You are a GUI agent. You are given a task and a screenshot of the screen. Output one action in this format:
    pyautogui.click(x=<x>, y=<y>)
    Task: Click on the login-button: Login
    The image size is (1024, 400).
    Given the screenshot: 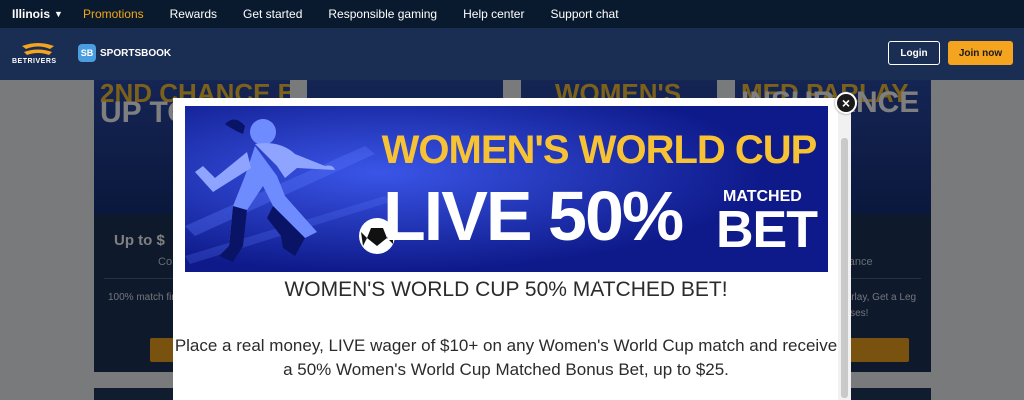 What is the action you would take?
    pyautogui.click(x=914, y=53)
    